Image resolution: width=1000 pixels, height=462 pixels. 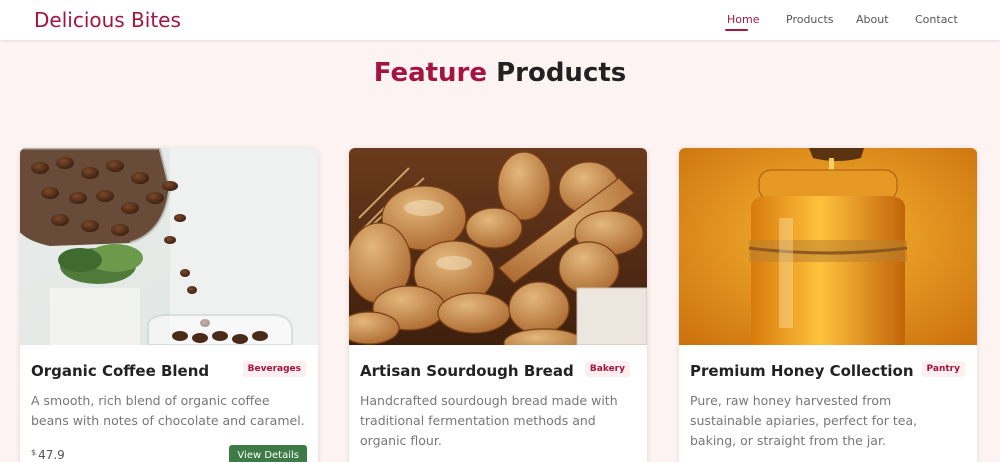 I want to click on title-accent: Feature, so click(x=430, y=73).